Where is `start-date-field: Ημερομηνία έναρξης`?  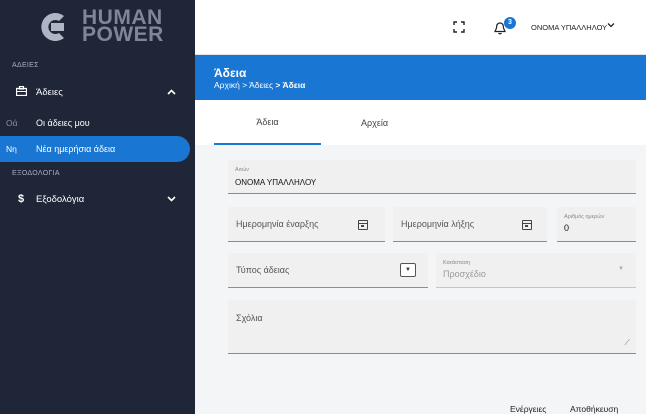 start-date-field: Ημερομηνία έναρξης is located at coordinates (306, 224).